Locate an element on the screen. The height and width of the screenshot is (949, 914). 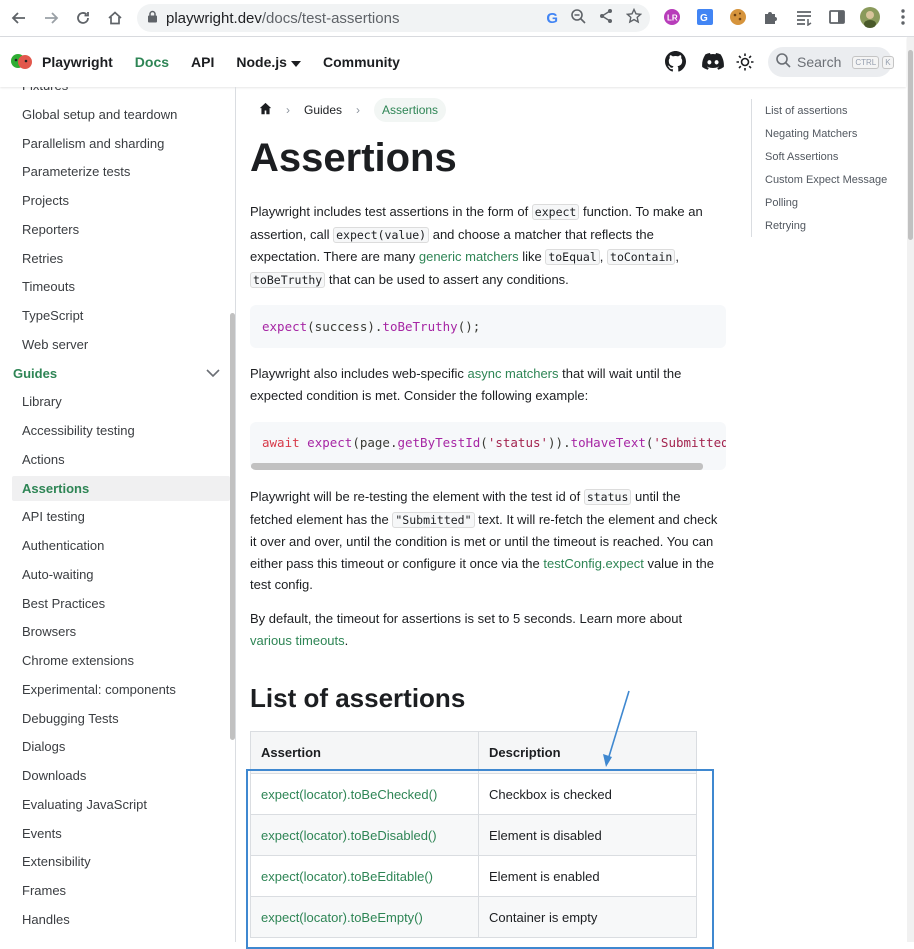
puzzle-icon is located at coordinates (771, 17).